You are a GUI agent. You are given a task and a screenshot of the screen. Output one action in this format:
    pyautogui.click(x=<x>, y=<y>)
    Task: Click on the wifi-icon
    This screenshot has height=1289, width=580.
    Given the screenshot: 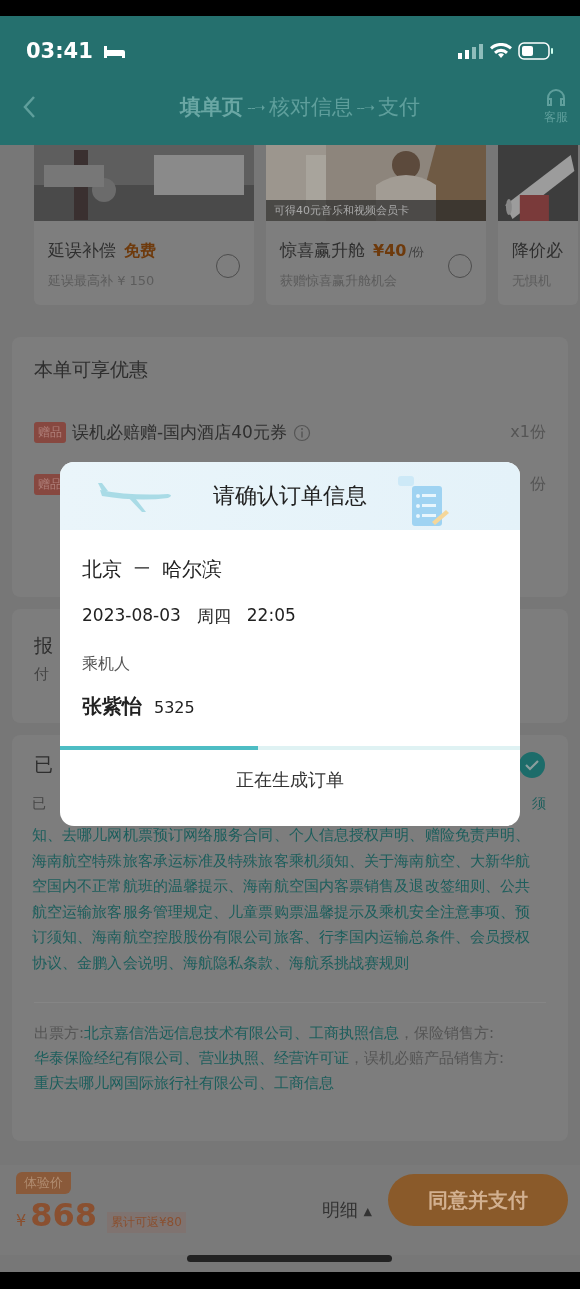 What is the action you would take?
    pyautogui.click(x=501, y=51)
    